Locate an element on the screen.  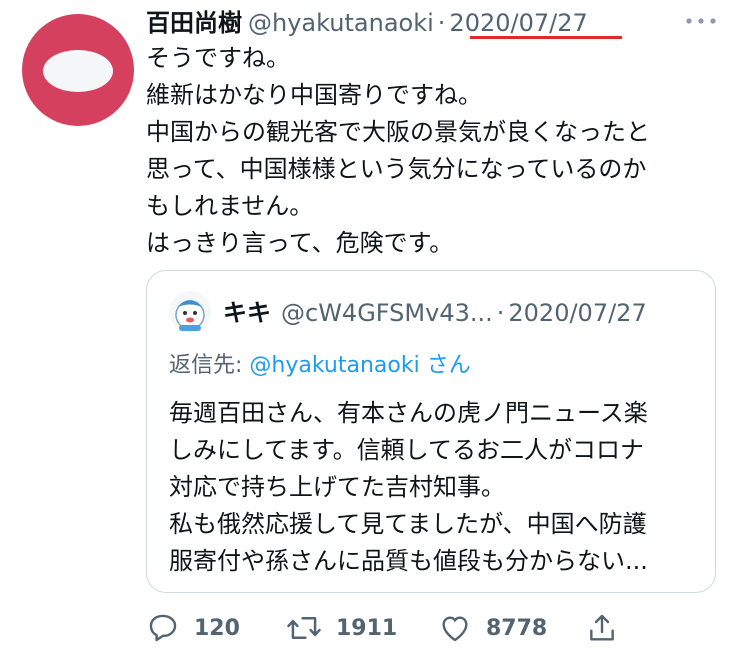
reply-label: 返信先: is located at coordinates (206, 365).